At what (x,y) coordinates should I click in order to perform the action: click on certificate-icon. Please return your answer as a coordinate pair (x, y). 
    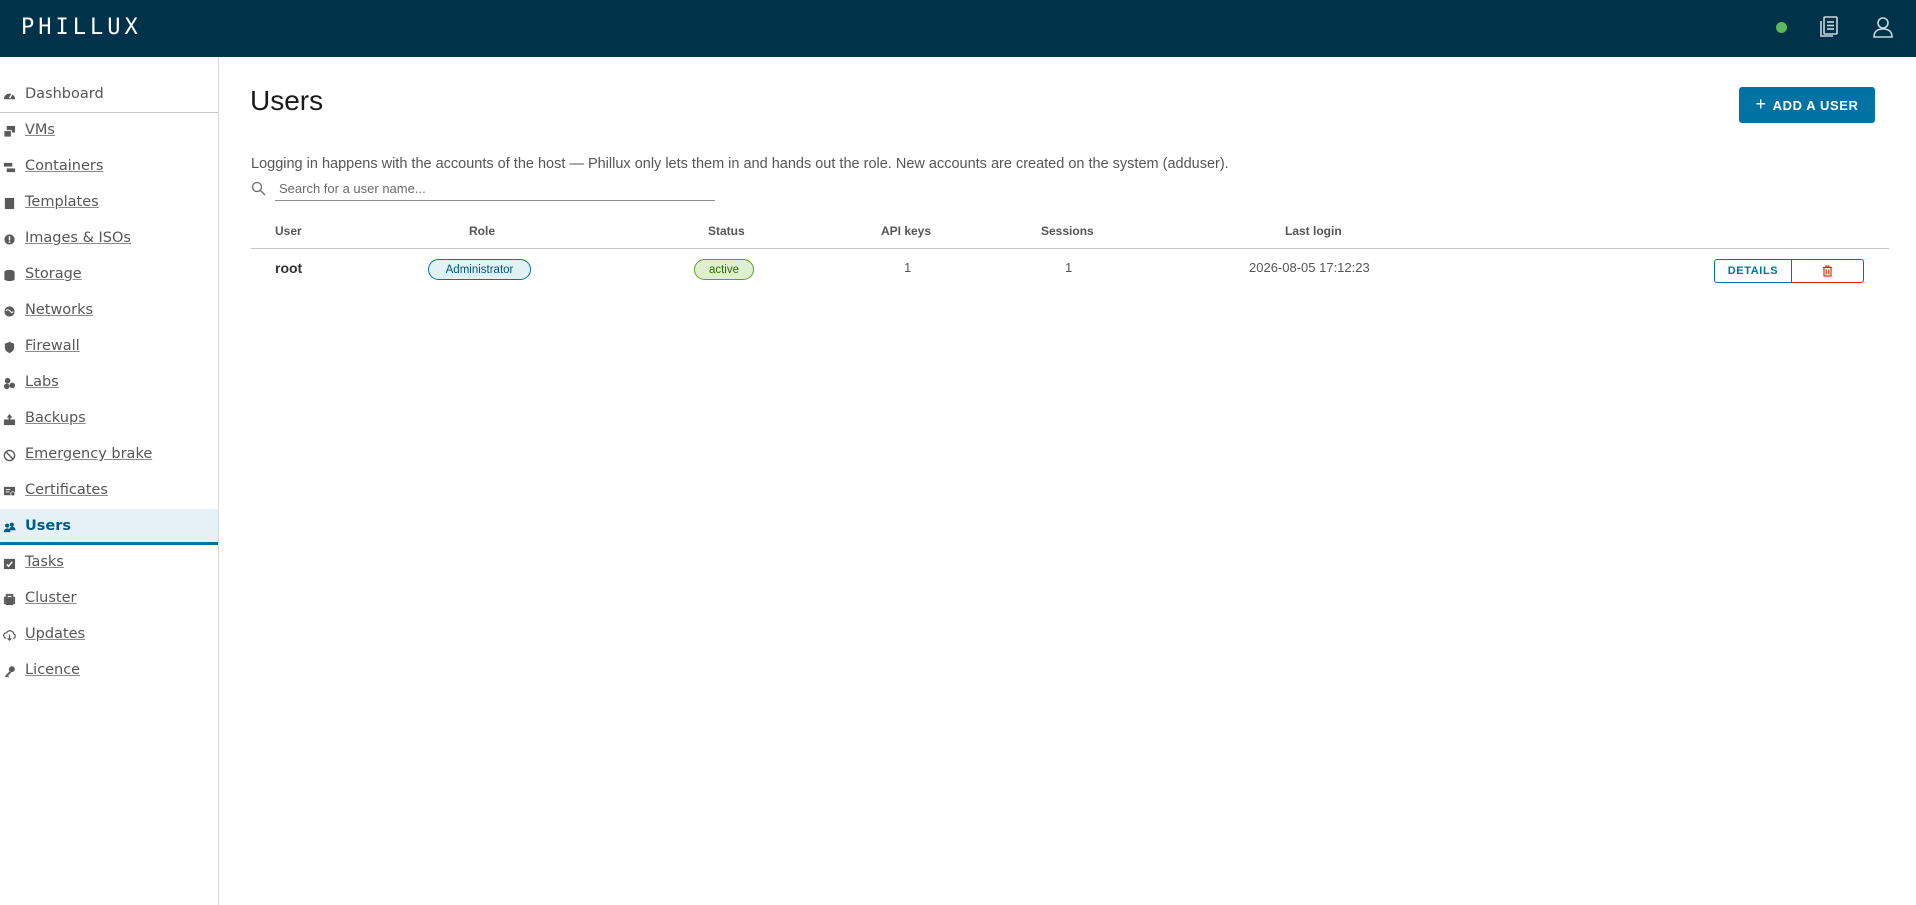
    Looking at the image, I should click on (9, 491).